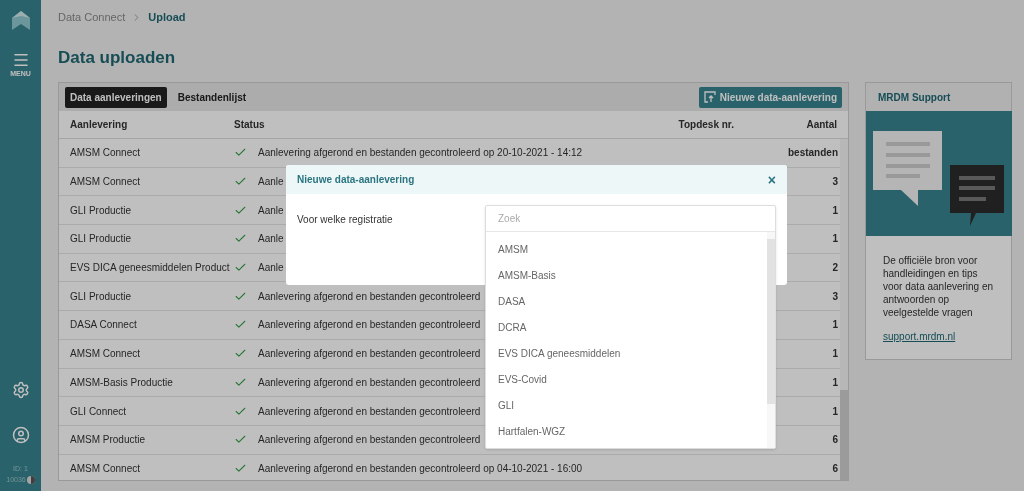  I want to click on column-header: Status, so click(250, 125).